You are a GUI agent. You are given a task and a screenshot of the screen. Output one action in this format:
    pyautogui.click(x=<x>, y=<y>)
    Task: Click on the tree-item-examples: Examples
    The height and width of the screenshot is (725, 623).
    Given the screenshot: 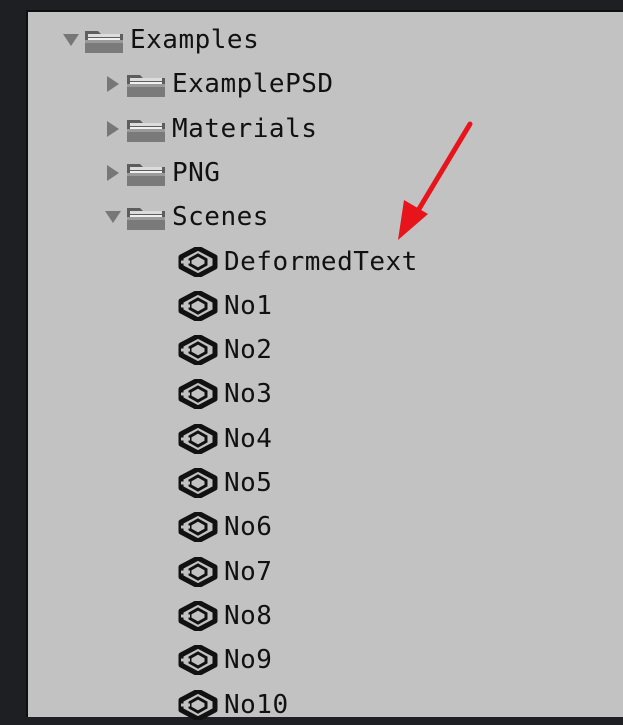 What is the action you would take?
    pyautogui.click(x=160, y=40)
    